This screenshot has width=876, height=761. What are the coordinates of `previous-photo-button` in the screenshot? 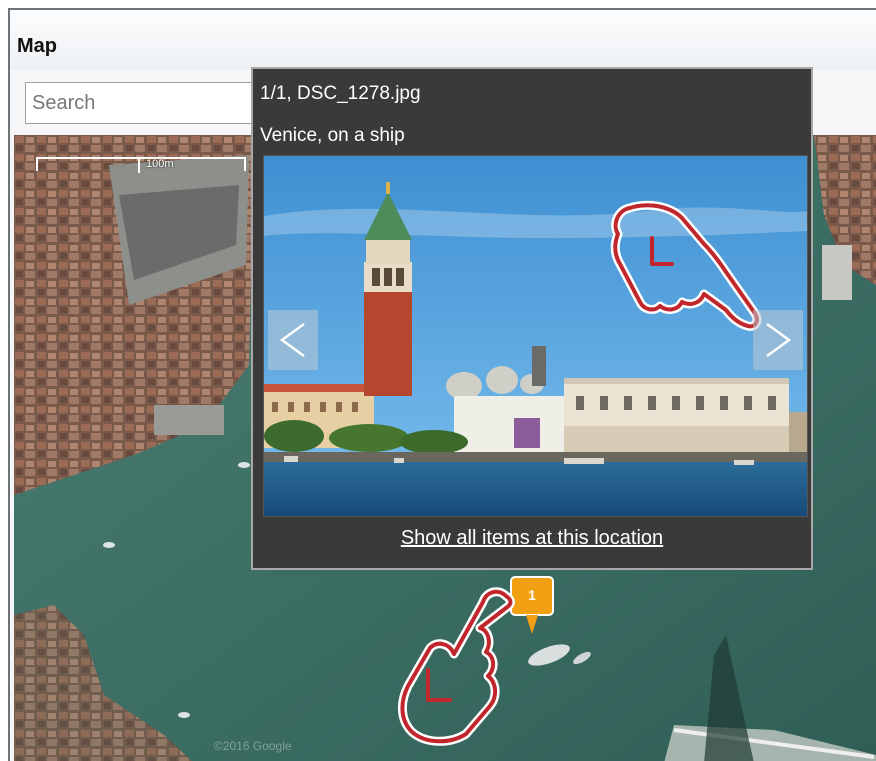 It's located at (293, 340).